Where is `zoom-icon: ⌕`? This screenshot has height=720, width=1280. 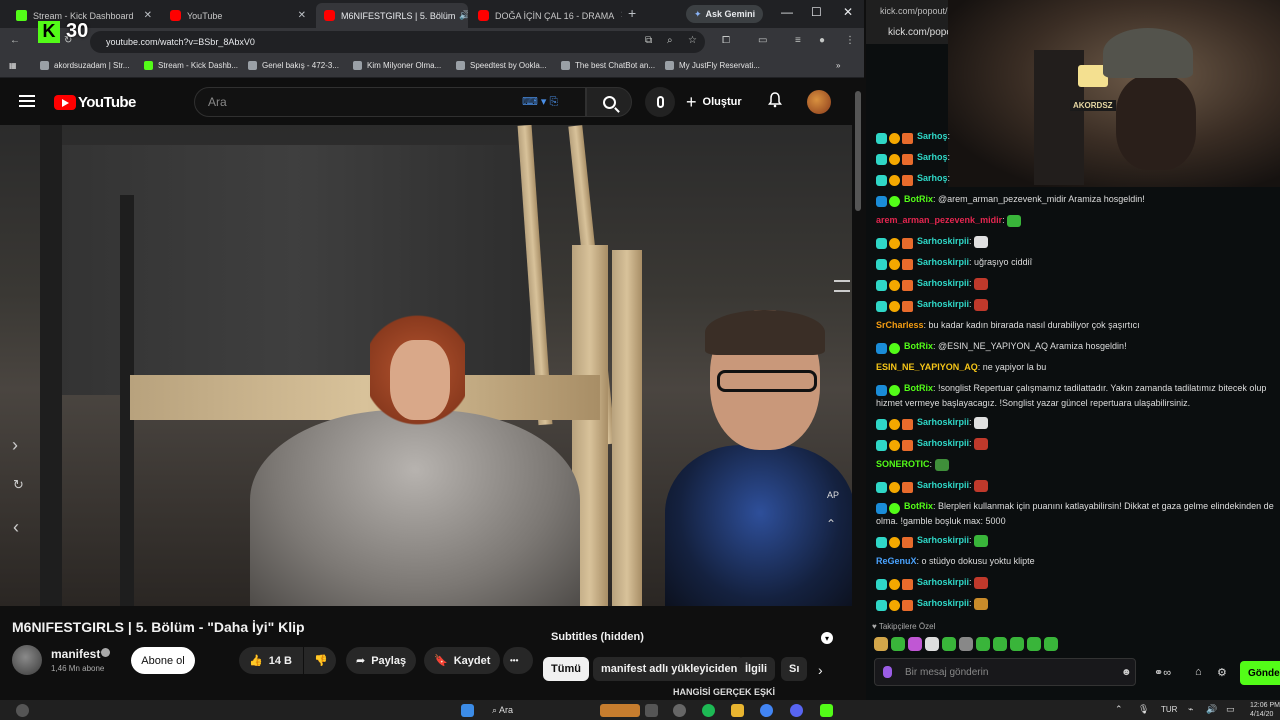
zoom-icon: ⌕ is located at coordinates (670, 40).